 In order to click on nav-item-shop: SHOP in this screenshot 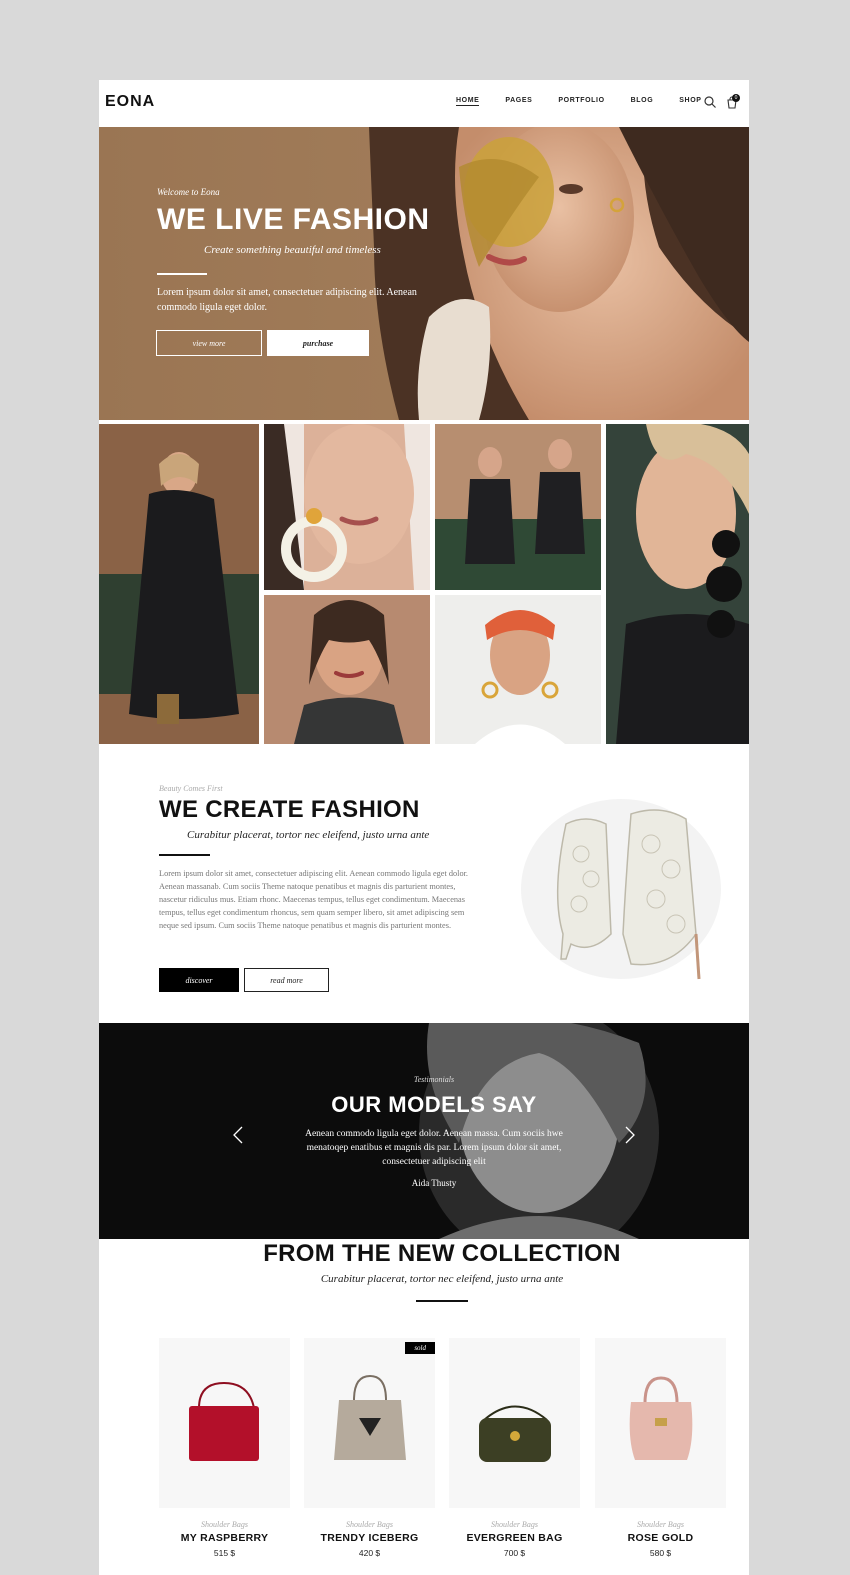, I will do `click(690, 101)`.